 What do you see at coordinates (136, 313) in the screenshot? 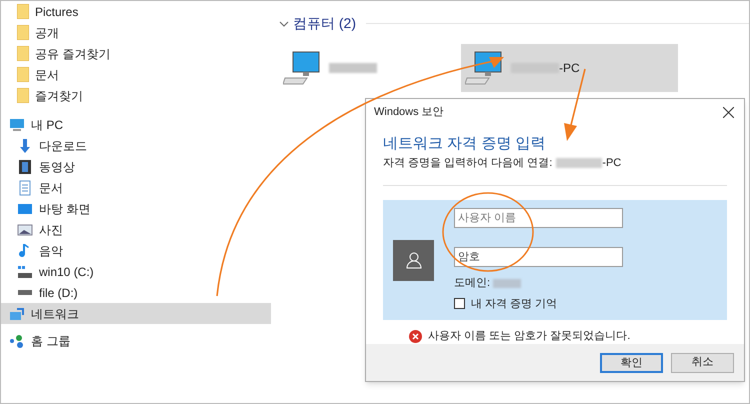
I see `nav-item: 네트워크` at bounding box center [136, 313].